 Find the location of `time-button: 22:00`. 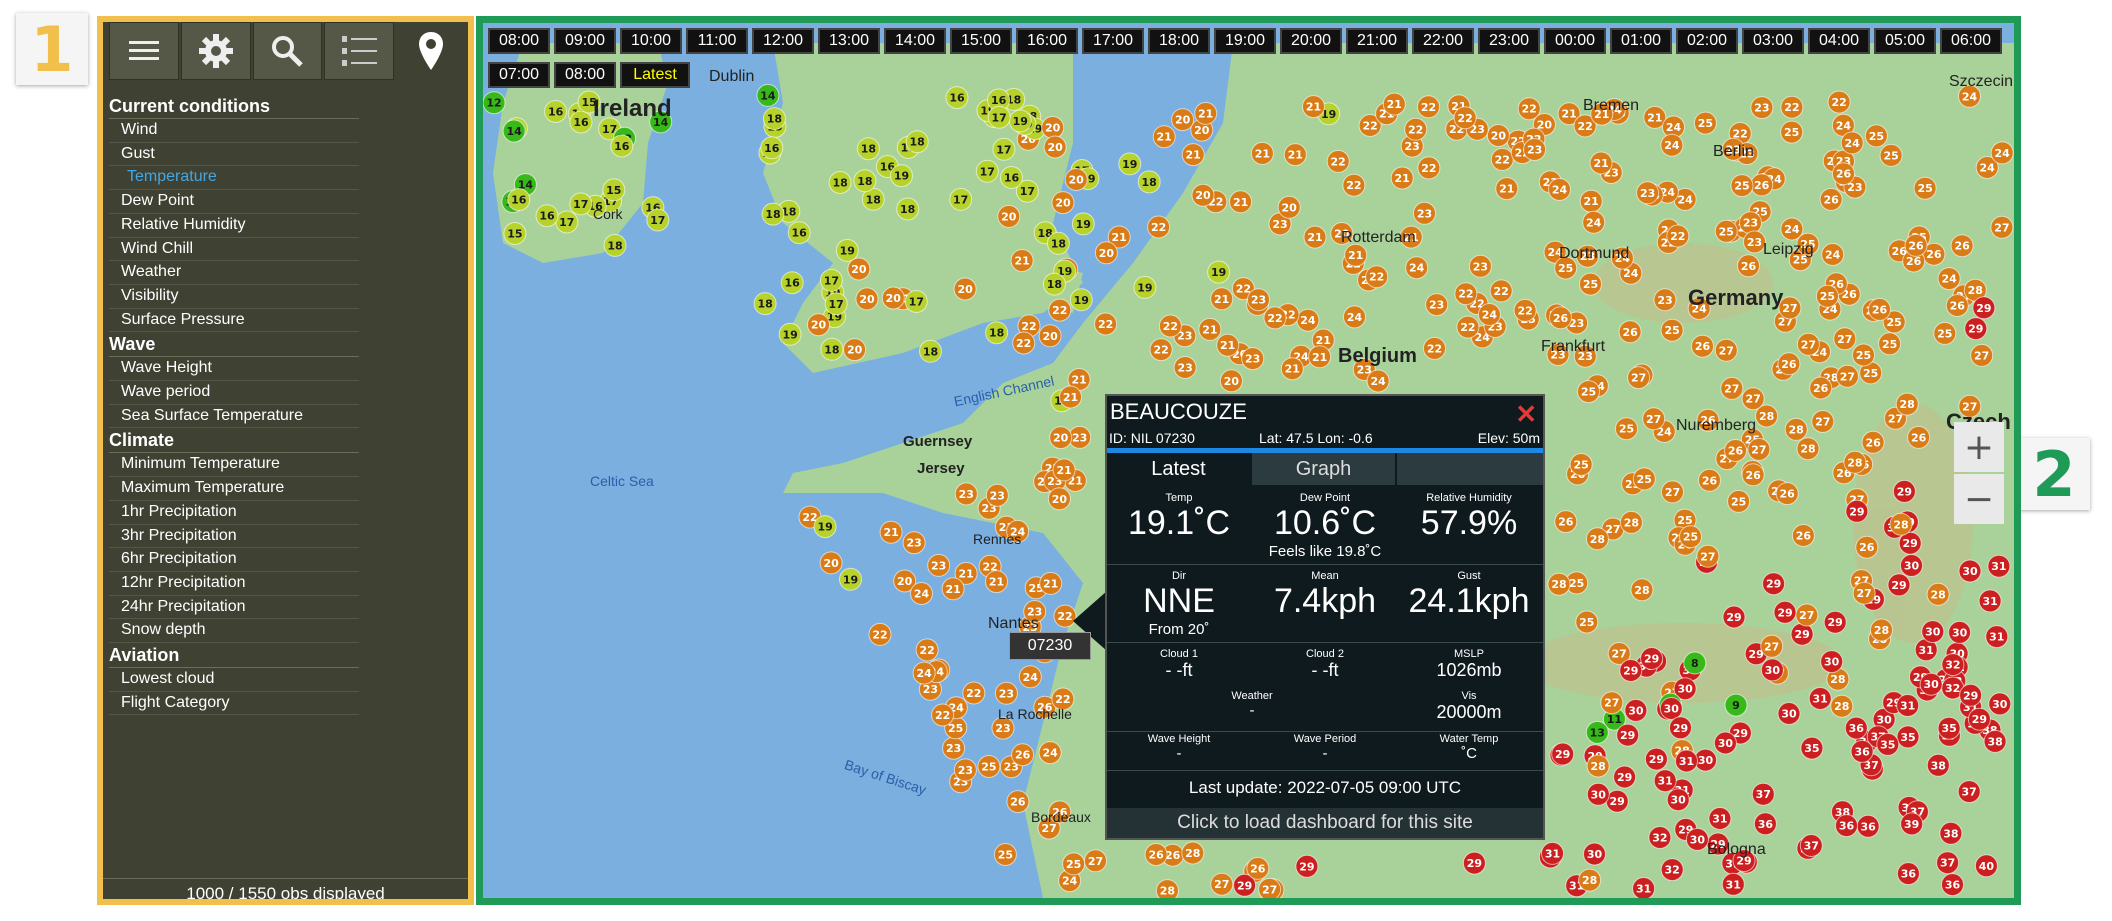

time-button: 22:00 is located at coordinates (1443, 41).